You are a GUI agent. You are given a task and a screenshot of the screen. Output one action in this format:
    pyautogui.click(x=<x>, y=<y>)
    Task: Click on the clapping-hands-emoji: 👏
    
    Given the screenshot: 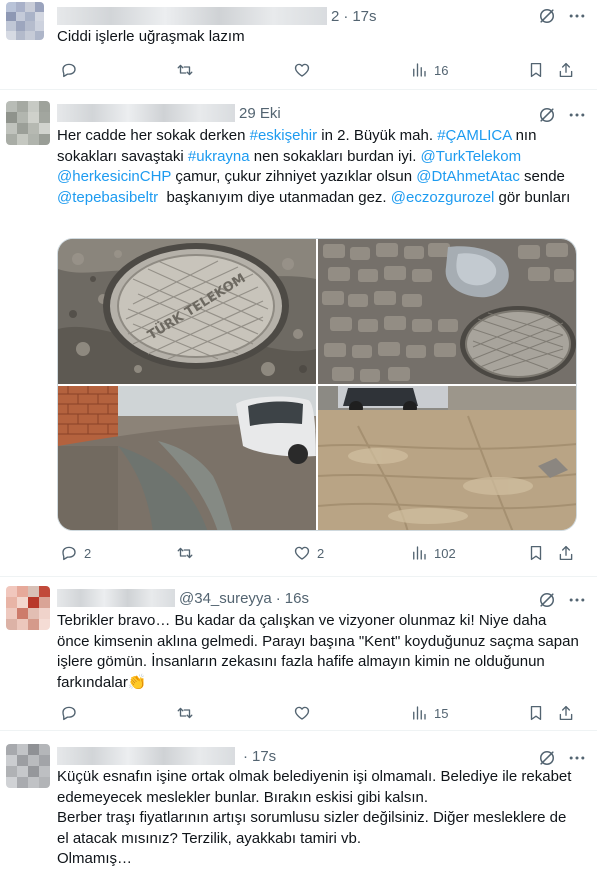 What is the action you would take?
    pyautogui.click(x=137, y=682)
    